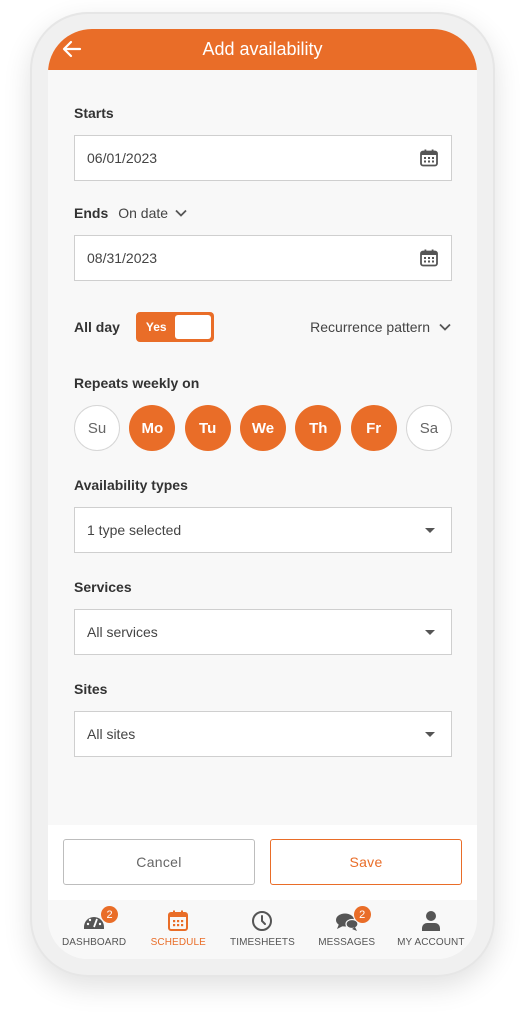  I want to click on weekday-th: Th, so click(318, 428).